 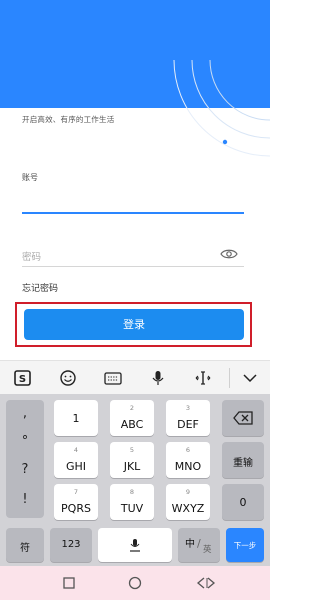 What do you see at coordinates (188, 502) in the screenshot?
I see `key-wxyz: 9 WXYZ` at bounding box center [188, 502].